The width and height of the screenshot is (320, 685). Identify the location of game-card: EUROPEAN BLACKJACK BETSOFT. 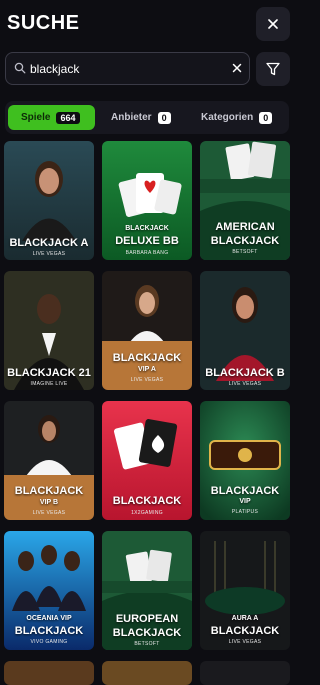
(147, 590).